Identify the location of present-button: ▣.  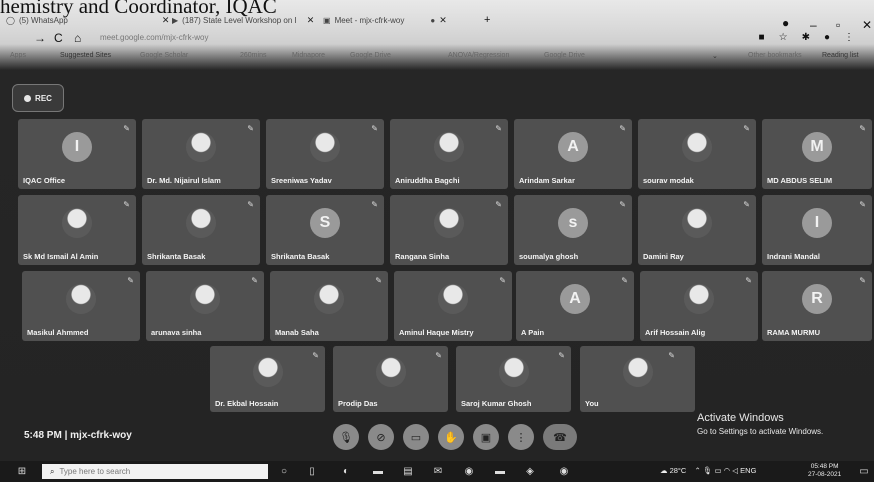
(486, 437).